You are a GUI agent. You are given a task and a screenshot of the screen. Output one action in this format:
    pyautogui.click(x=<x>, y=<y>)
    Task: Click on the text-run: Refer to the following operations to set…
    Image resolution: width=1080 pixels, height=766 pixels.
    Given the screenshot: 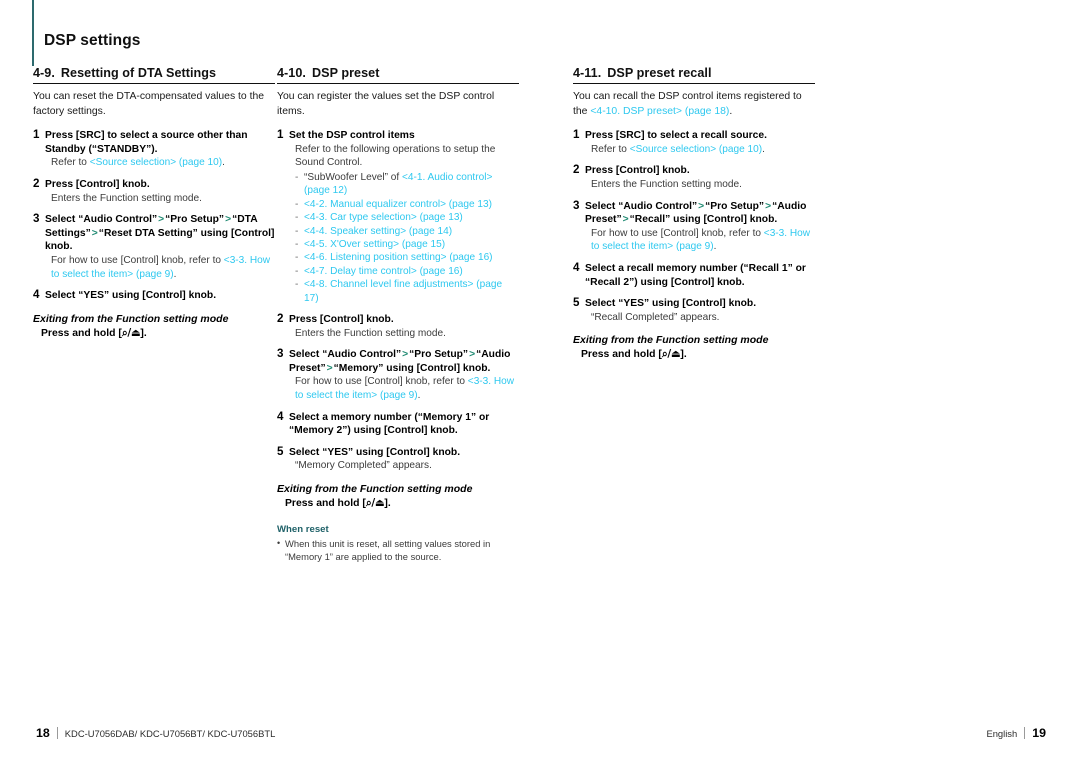 What is the action you would take?
    pyautogui.click(x=395, y=156)
    